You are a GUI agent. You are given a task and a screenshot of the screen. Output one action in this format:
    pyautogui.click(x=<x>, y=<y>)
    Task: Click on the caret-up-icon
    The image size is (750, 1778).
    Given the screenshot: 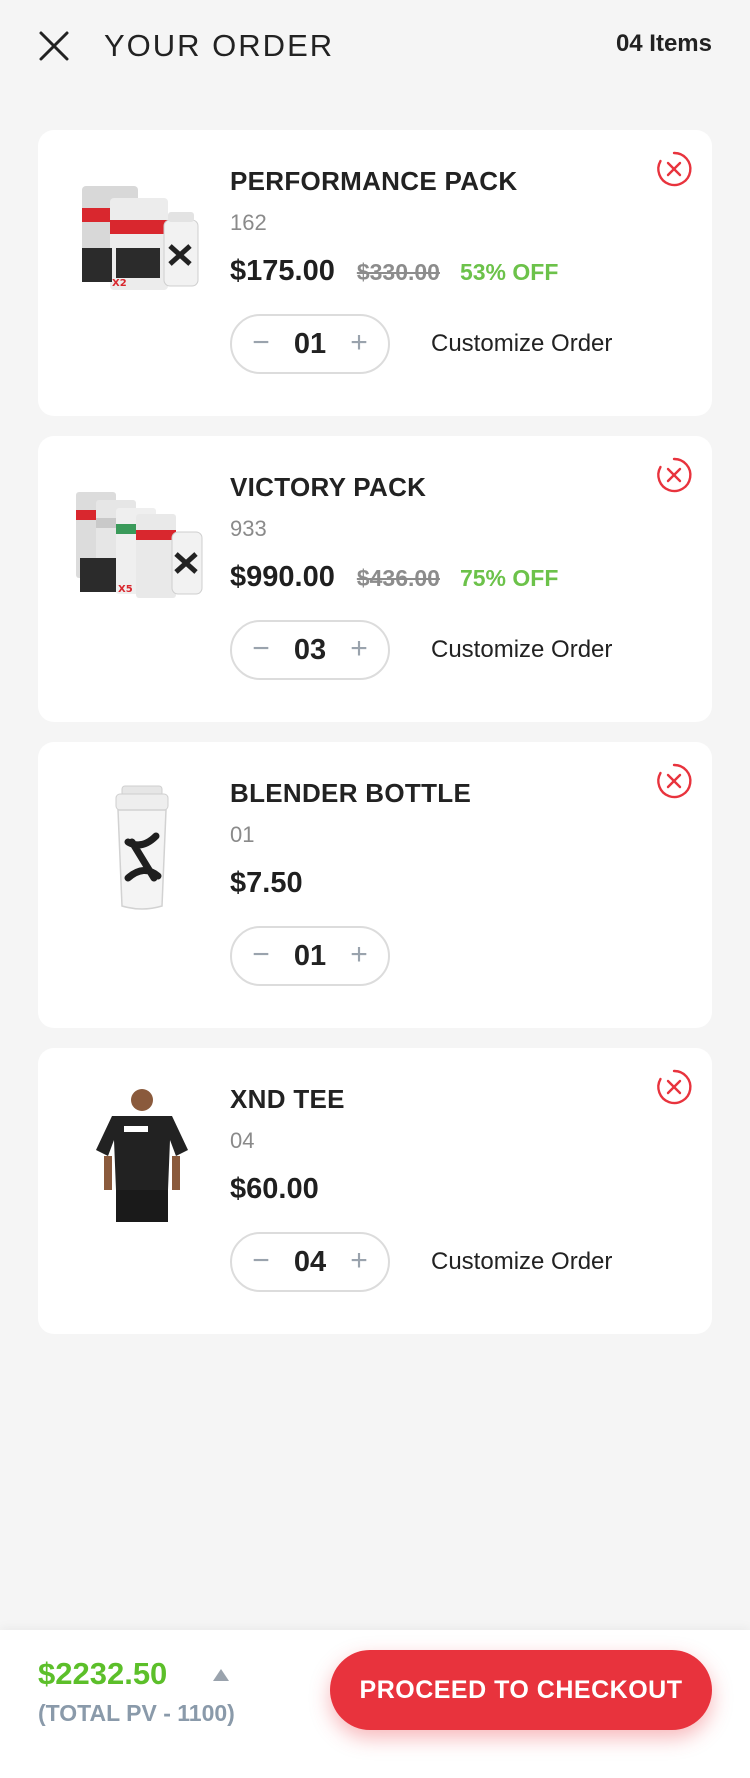 What is the action you would take?
    pyautogui.click(x=221, y=1675)
    